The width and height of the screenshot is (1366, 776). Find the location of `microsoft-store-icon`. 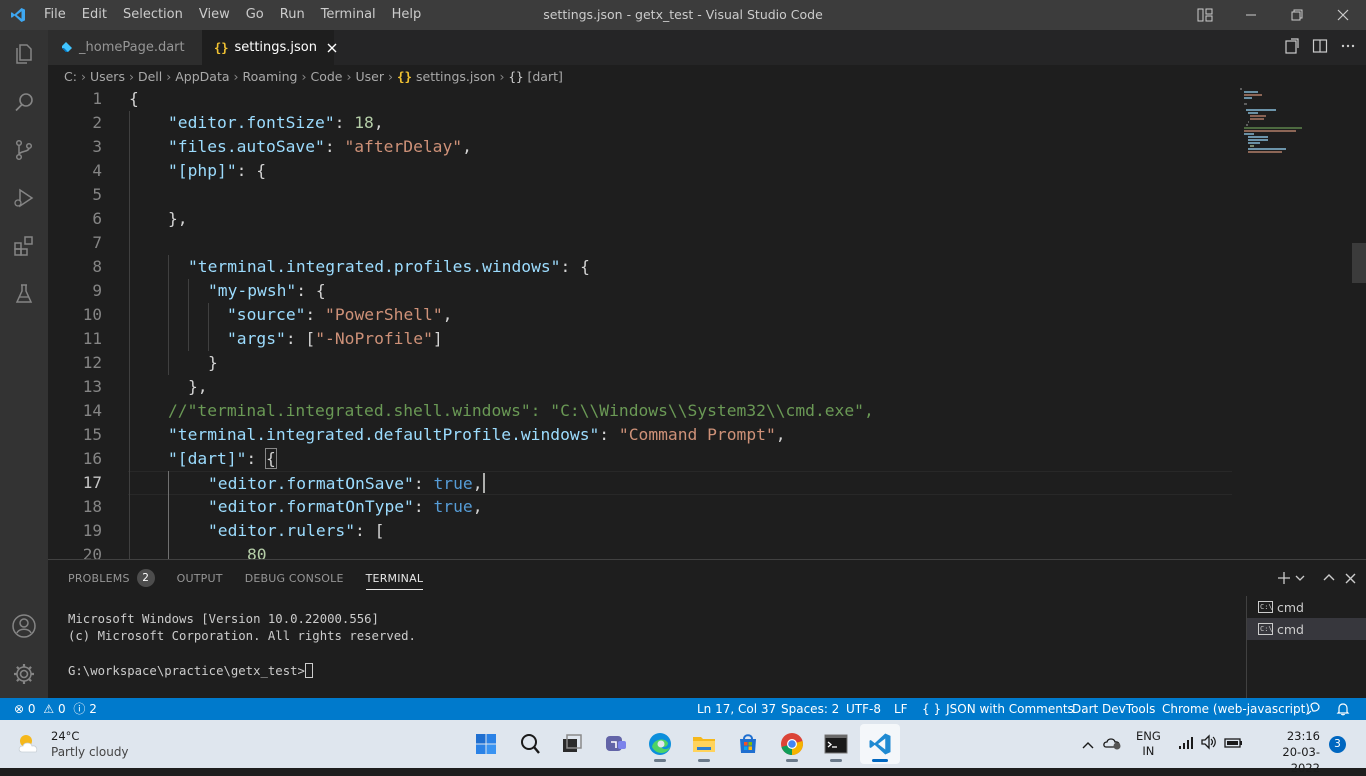

microsoft-store-icon is located at coordinates (748, 744).